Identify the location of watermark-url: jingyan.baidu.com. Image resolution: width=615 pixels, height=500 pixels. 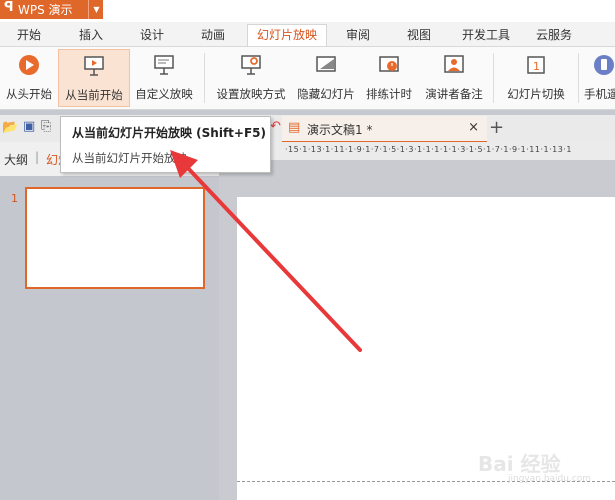
(550, 479).